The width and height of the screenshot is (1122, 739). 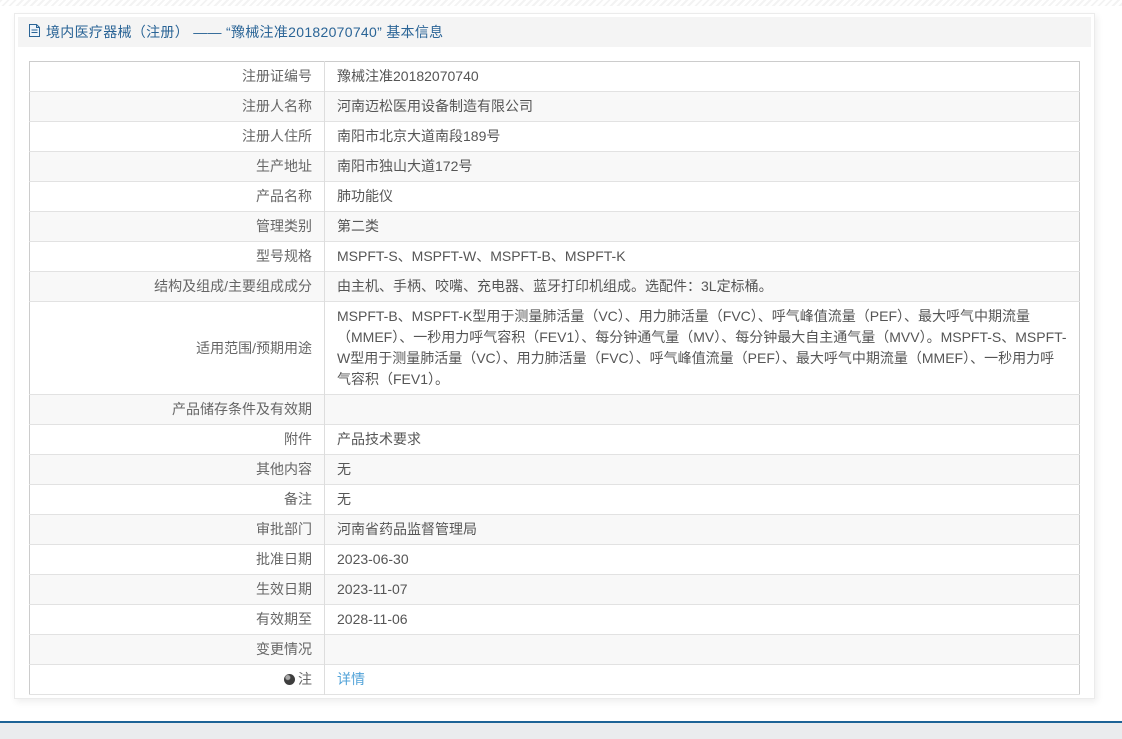 What do you see at coordinates (379, 439) in the screenshot?
I see `row-value: 产品技术要求` at bounding box center [379, 439].